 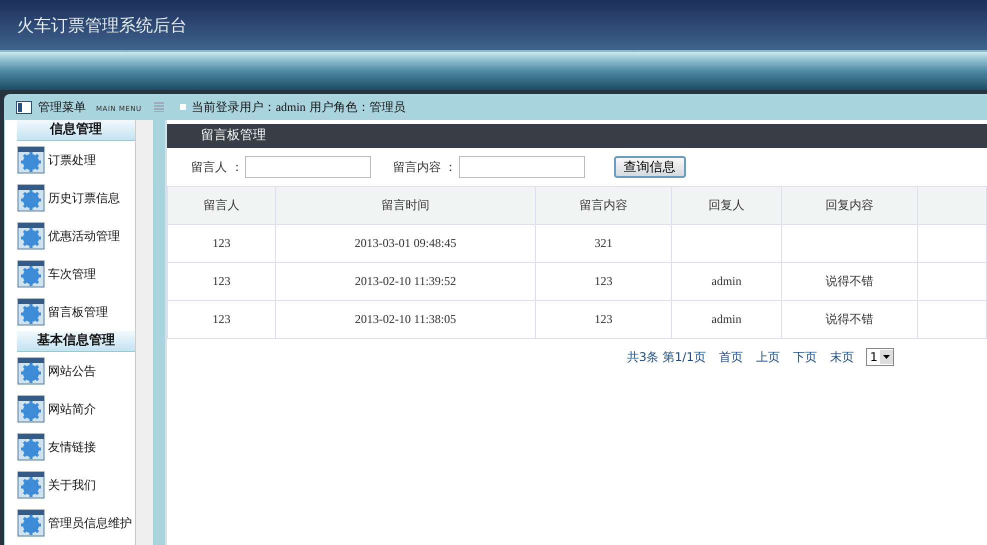 What do you see at coordinates (70, 160) in the screenshot?
I see `menu-item: 订票处理` at bounding box center [70, 160].